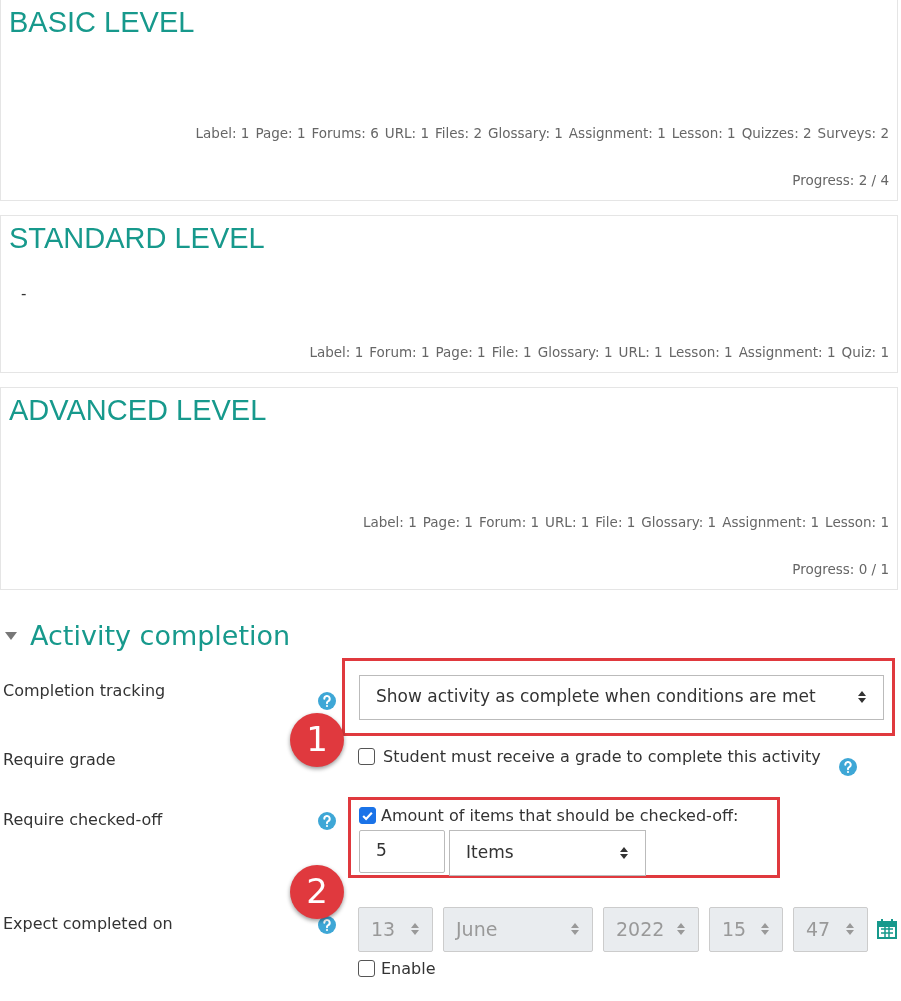 This screenshot has height=1001, width=901. What do you see at coordinates (865, 352) in the screenshot?
I see `activity-count: Quiz: 1` at bounding box center [865, 352].